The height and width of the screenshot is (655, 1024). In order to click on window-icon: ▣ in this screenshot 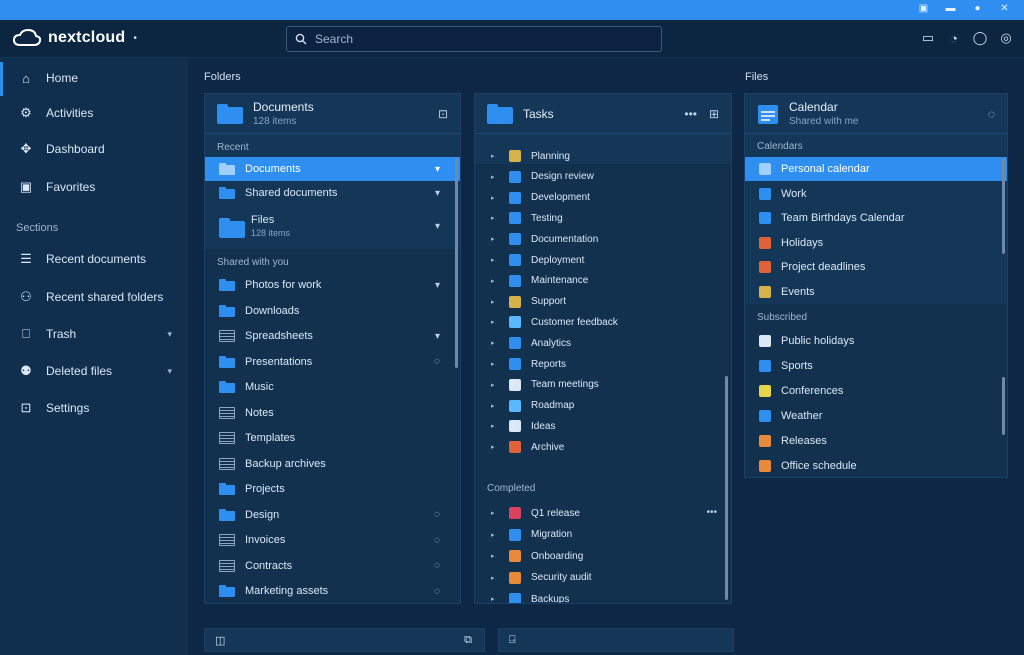, I will do `click(923, 8)`.